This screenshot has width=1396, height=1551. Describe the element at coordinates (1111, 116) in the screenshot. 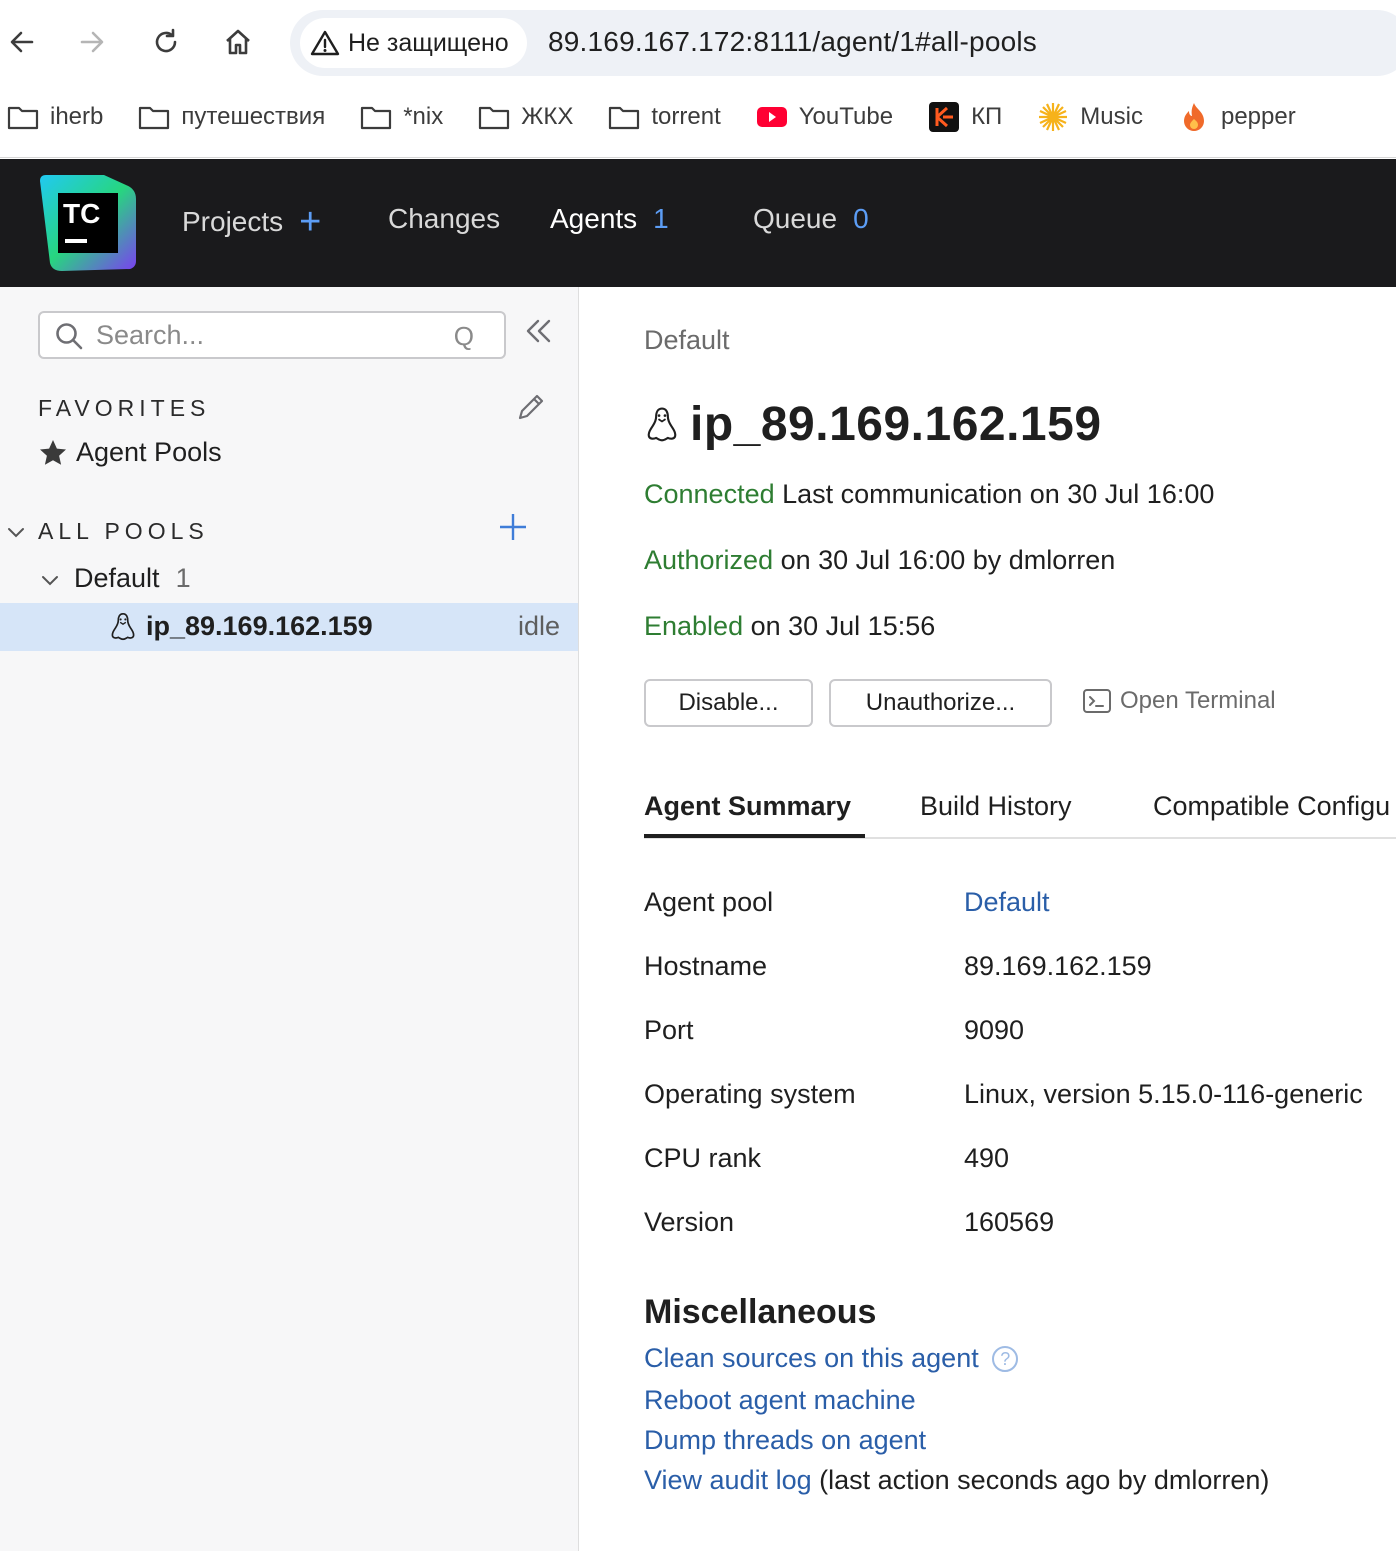

I see `bookmark-label: Music` at that location.